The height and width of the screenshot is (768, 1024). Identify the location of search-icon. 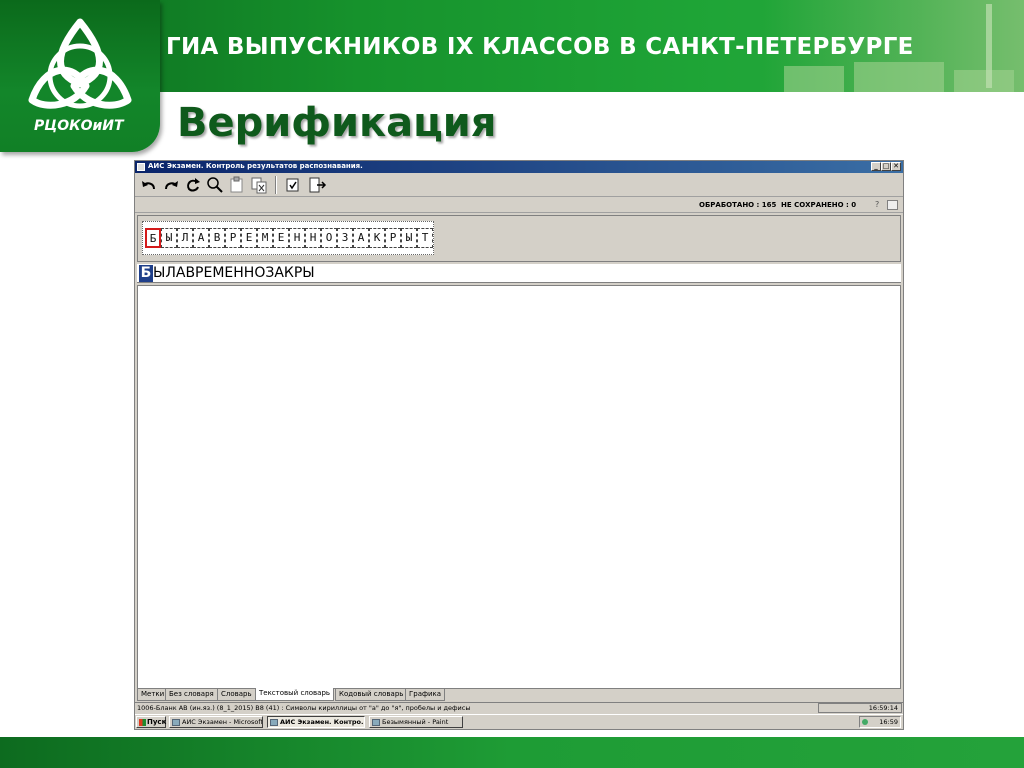
(215, 185).